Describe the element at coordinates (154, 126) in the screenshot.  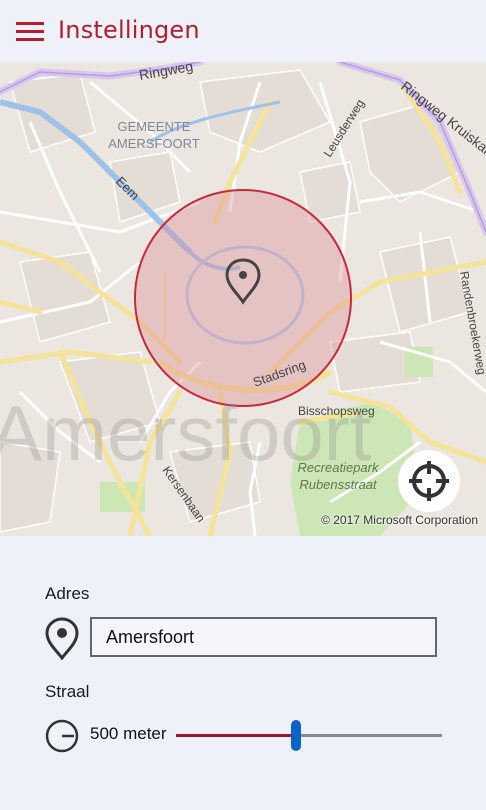
I see `map-label-district-1: GEMEENTE` at that location.